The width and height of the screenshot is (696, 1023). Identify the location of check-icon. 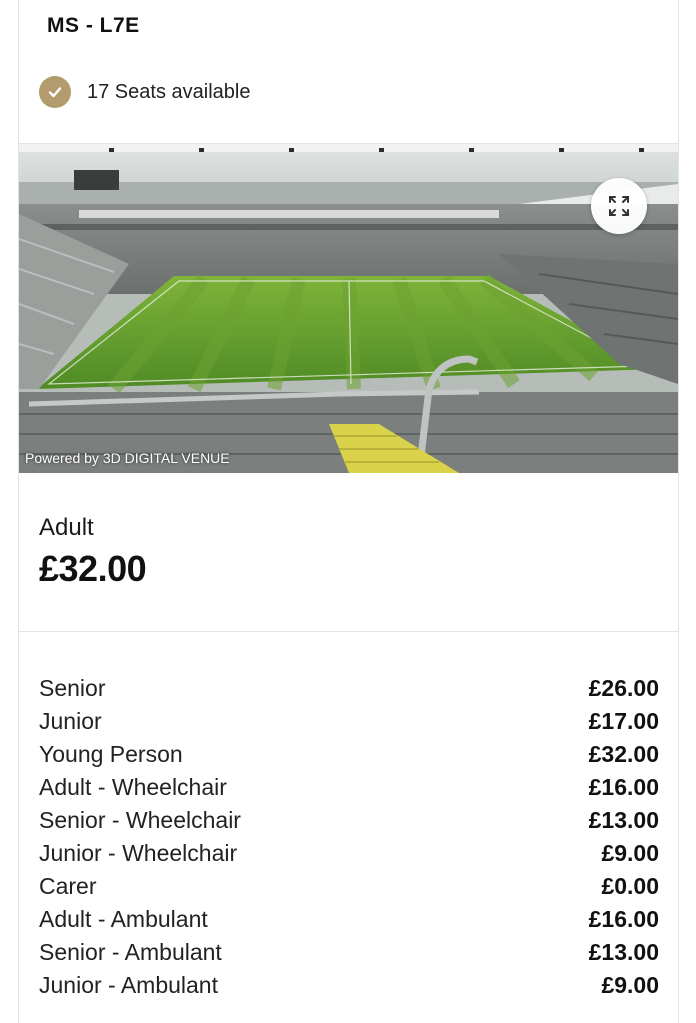
(55, 92).